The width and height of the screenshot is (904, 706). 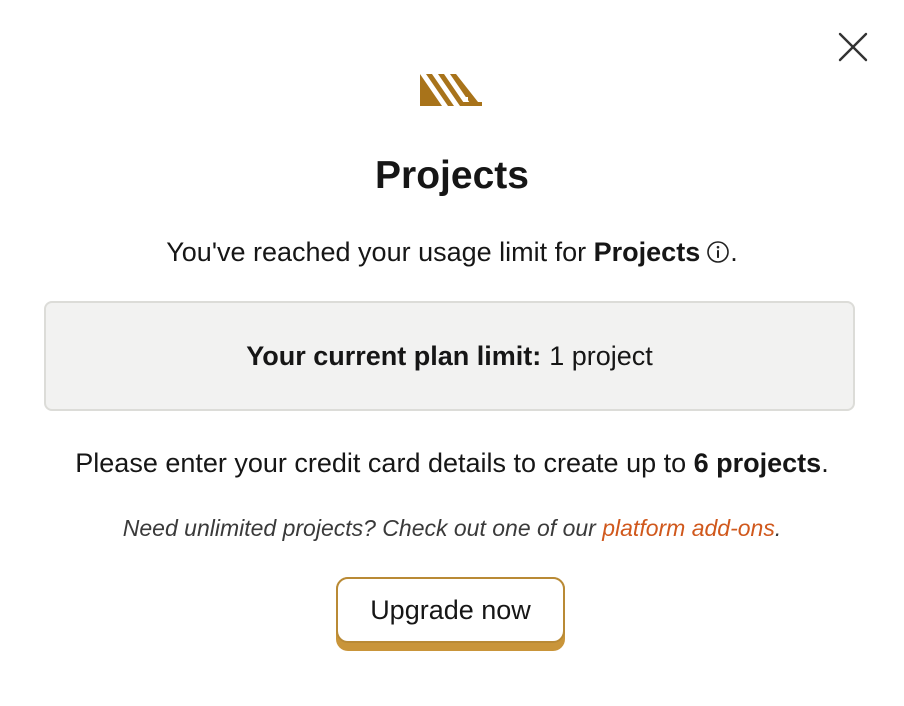 What do you see at coordinates (647, 252) in the screenshot?
I see `usage-feature: Projects` at bounding box center [647, 252].